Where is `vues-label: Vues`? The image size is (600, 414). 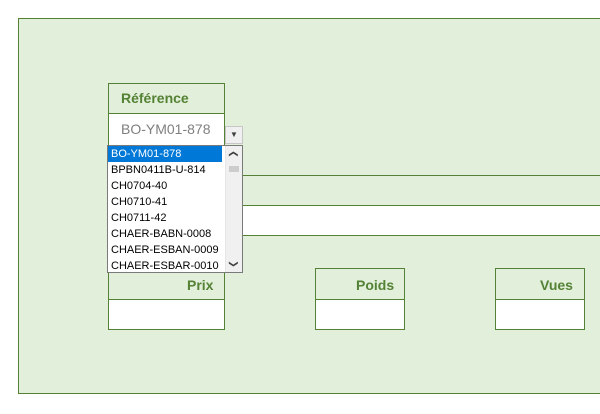 vues-label: Vues is located at coordinates (556, 285).